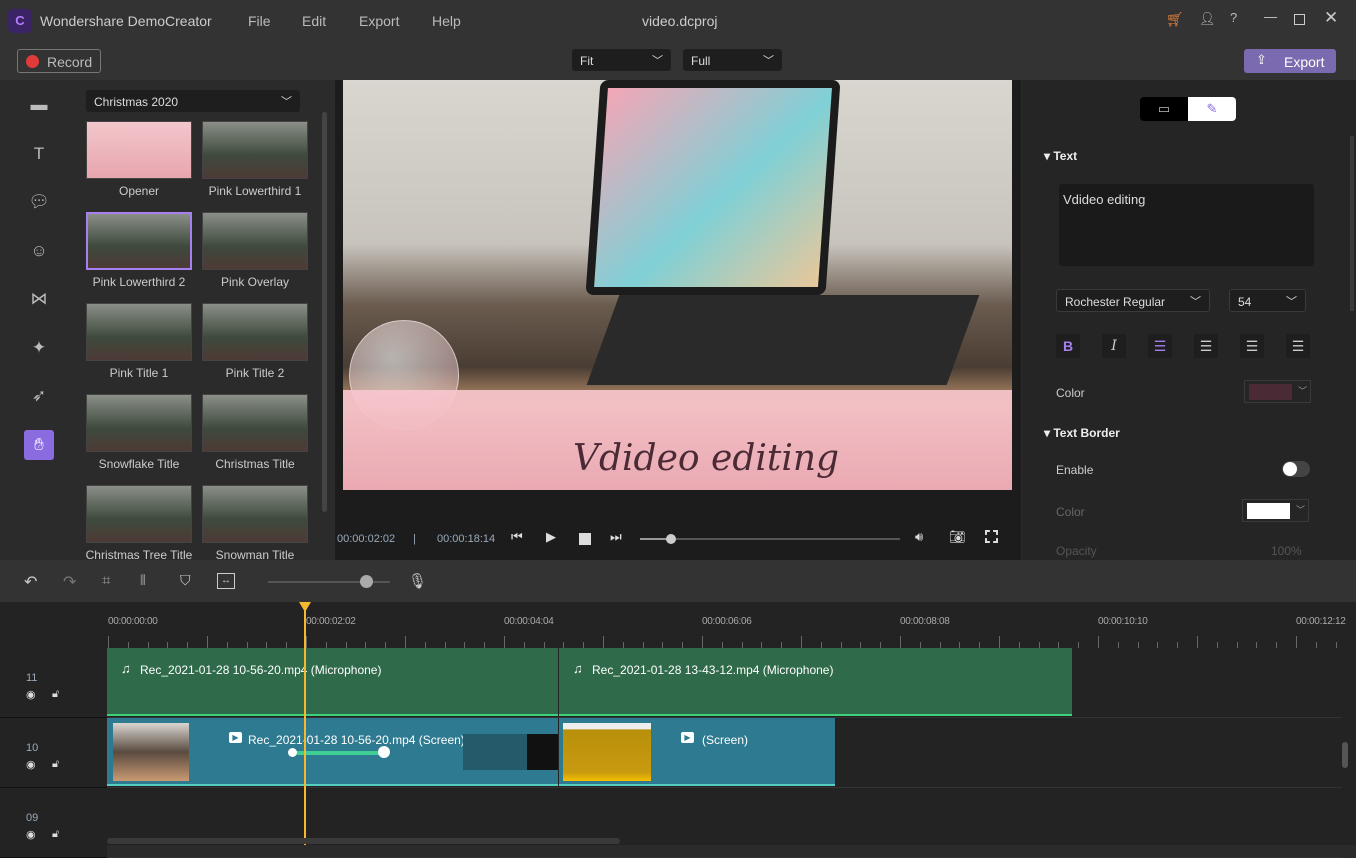 The image size is (1356, 858). Describe the element at coordinates (384, 752) in the screenshot. I see `motion-end-point` at that location.